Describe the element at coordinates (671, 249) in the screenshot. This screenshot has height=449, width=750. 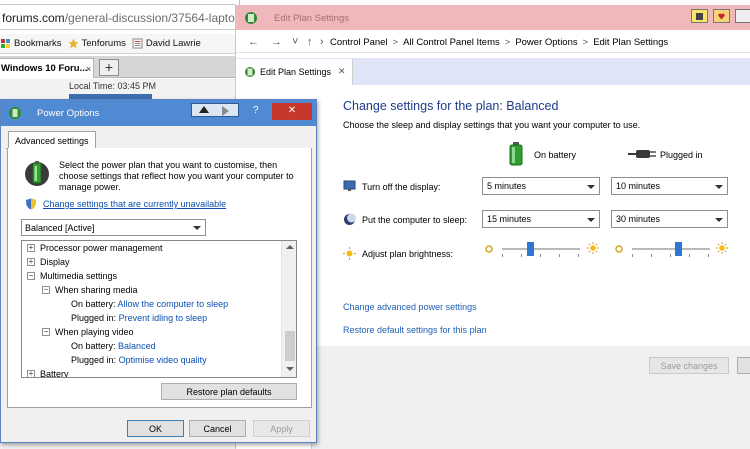
I see `brightness-plugged-slider` at that location.